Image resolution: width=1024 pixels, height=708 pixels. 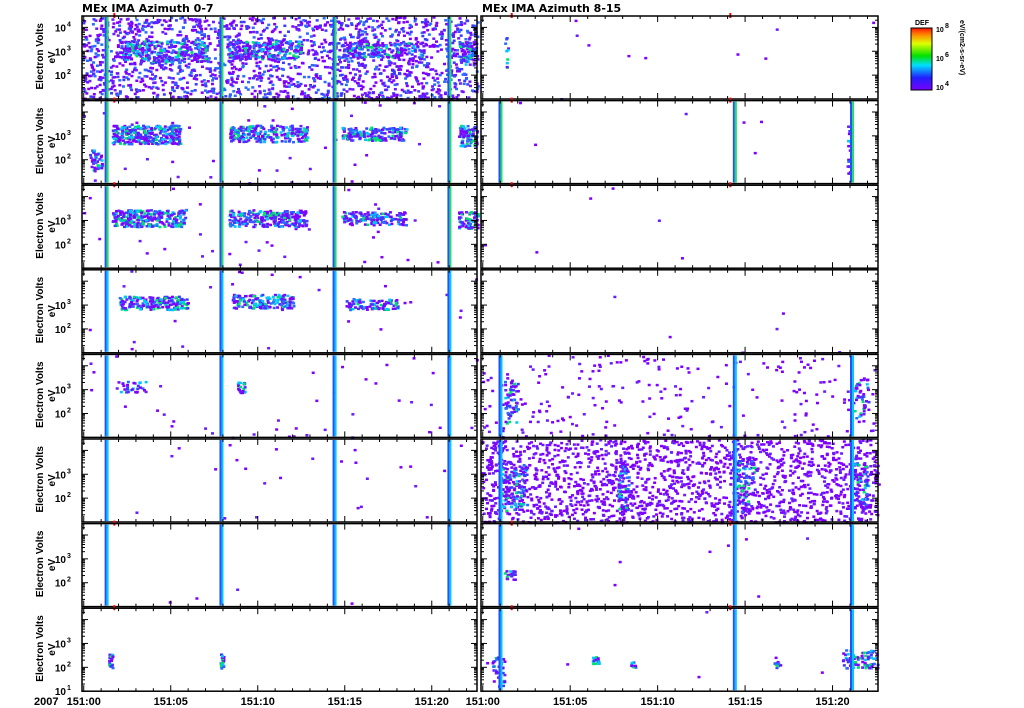 I want to click on y-tick-exponent: 2, so click(x=69, y=72).